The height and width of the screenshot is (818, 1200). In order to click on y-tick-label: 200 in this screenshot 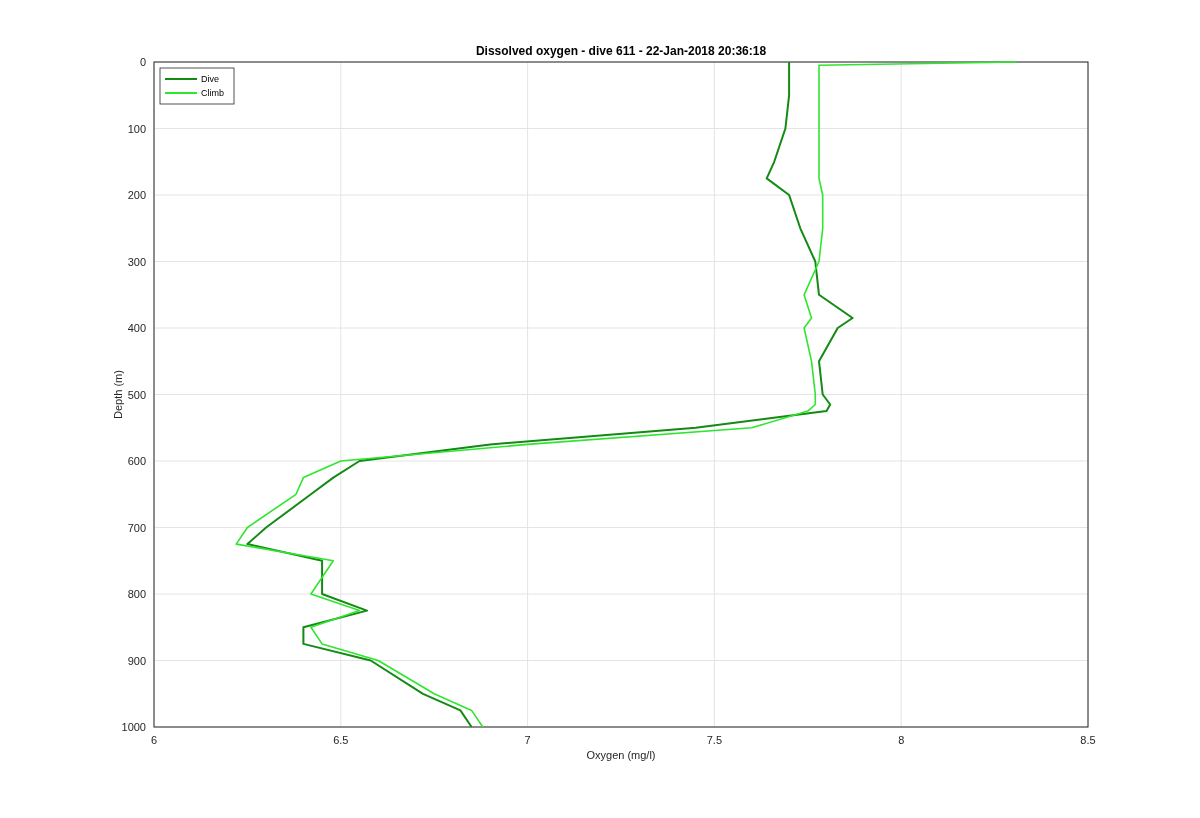, I will do `click(136, 195)`.